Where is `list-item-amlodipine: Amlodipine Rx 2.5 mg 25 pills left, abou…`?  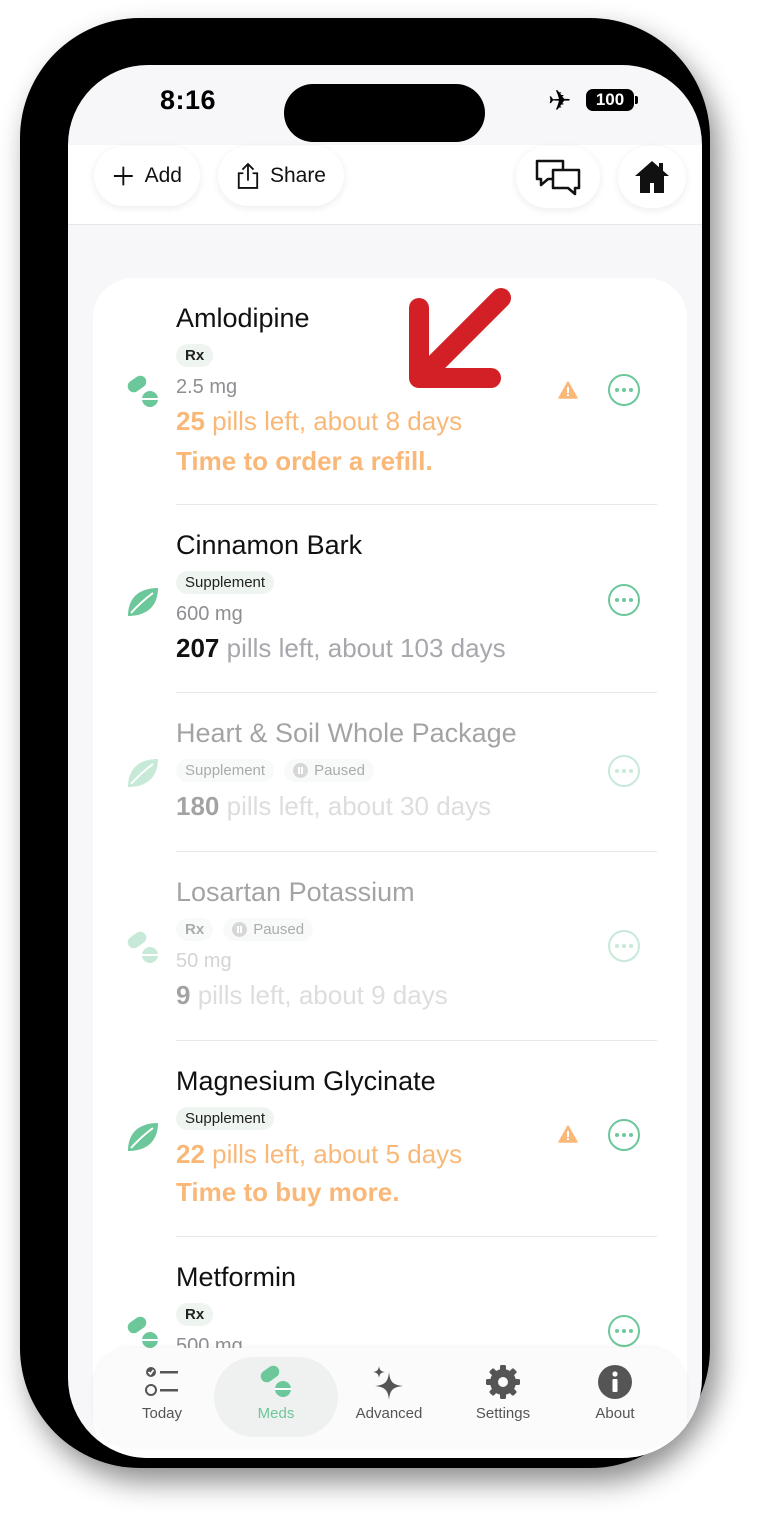
list-item-amlodipine: Amlodipine Rx 2.5 mg 25 pills left, abou… is located at coordinates (390, 391).